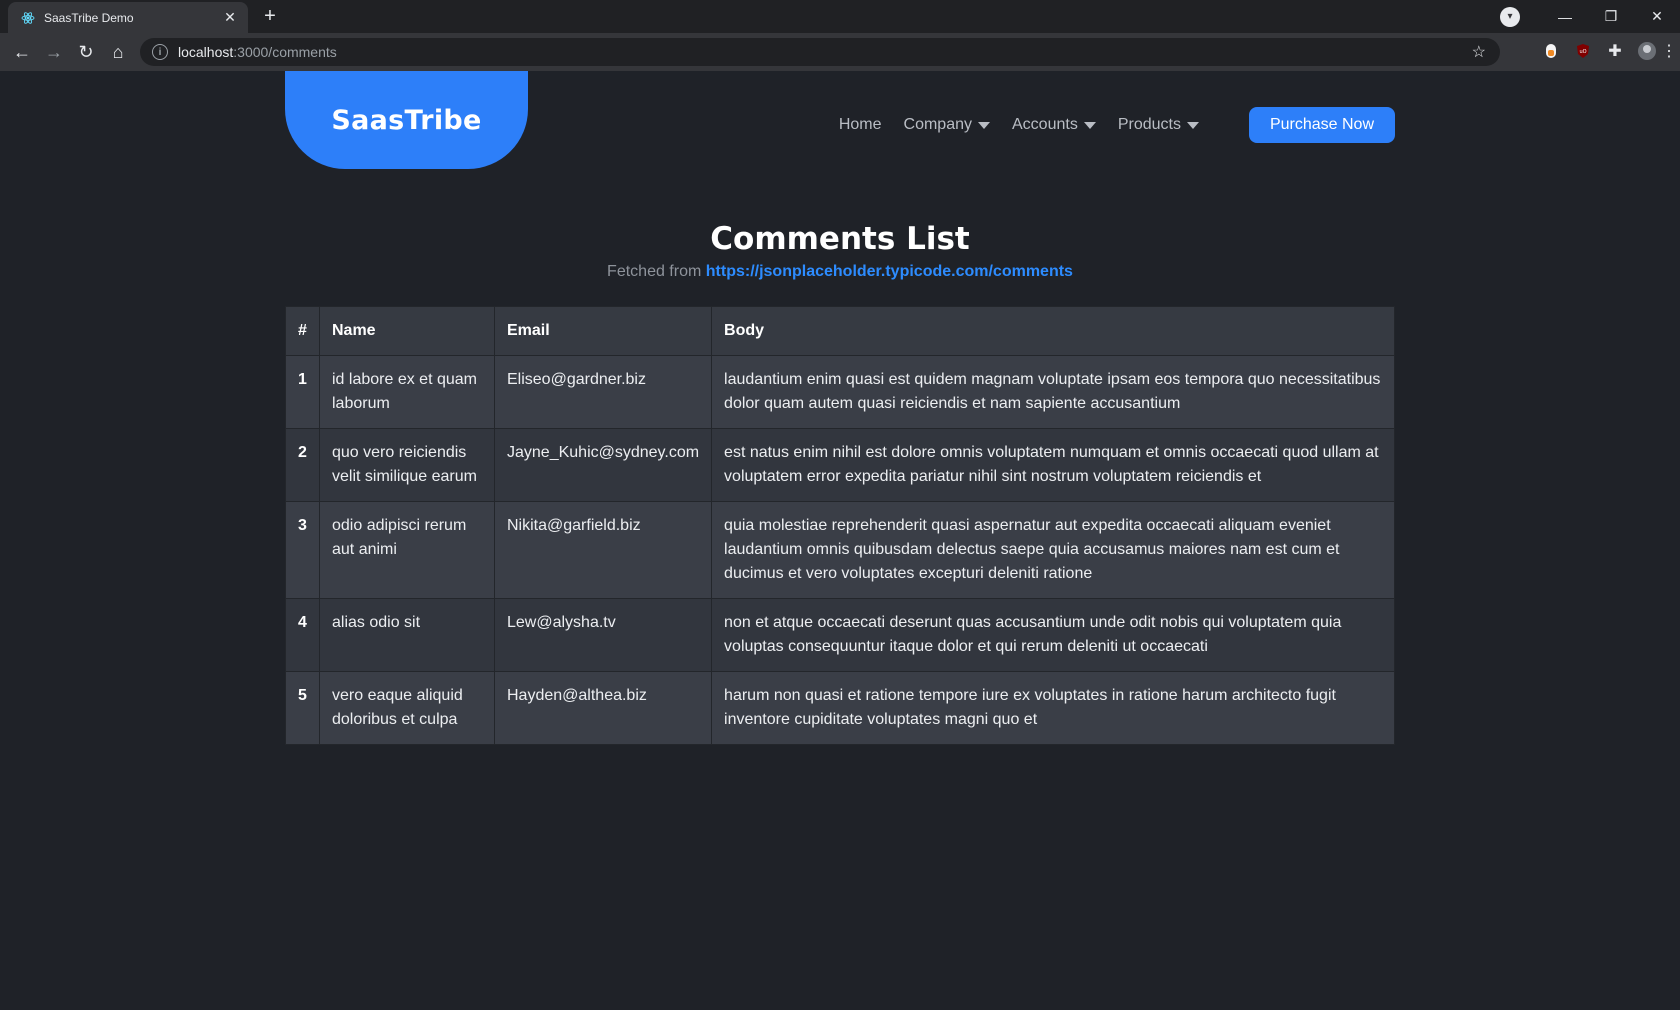 This screenshot has height=1010, width=1680. I want to click on ublock-icon: uO, so click(1583, 51).